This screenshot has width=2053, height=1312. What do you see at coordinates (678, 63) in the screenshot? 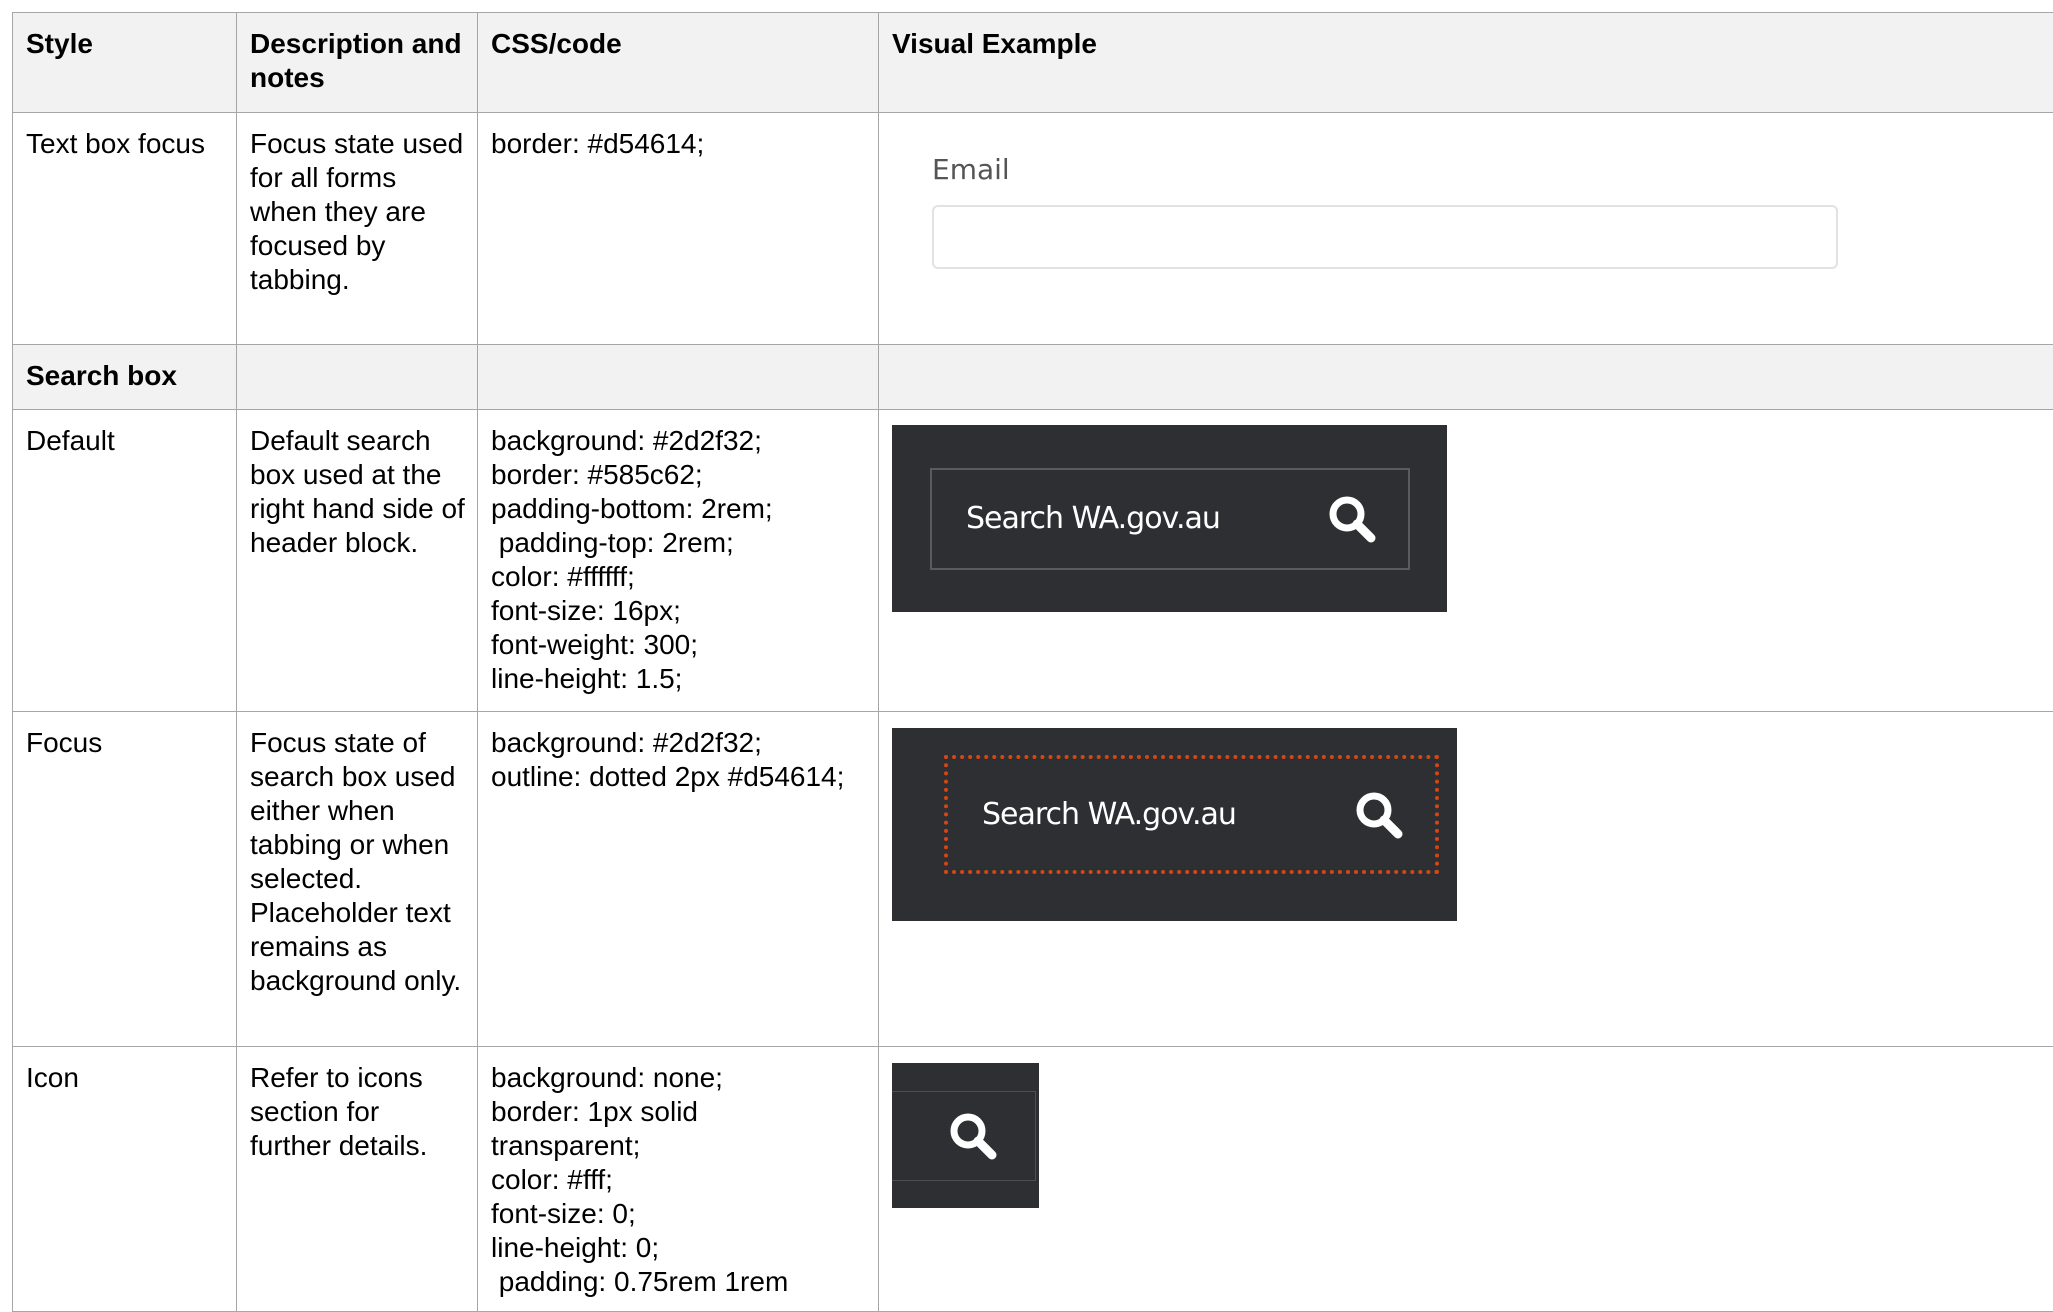
I see `header-css: CSS/code` at bounding box center [678, 63].